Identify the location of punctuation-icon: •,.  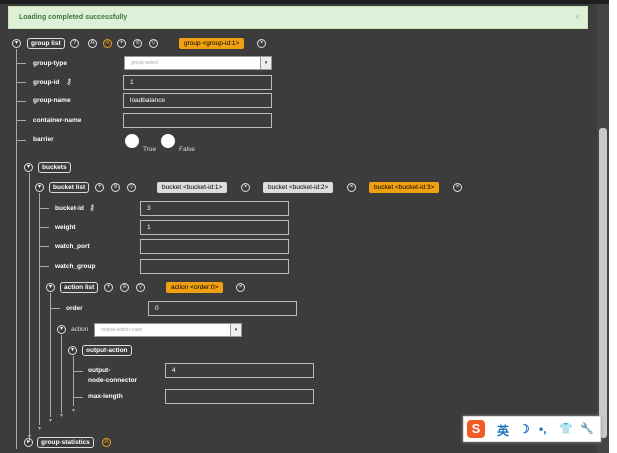
(543, 429).